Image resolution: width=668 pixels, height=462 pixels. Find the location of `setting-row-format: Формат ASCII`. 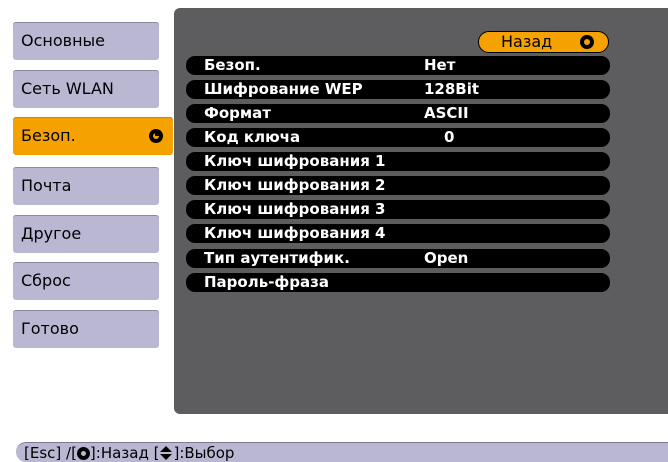

setting-row-format: Формат ASCII is located at coordinates (398, 113).